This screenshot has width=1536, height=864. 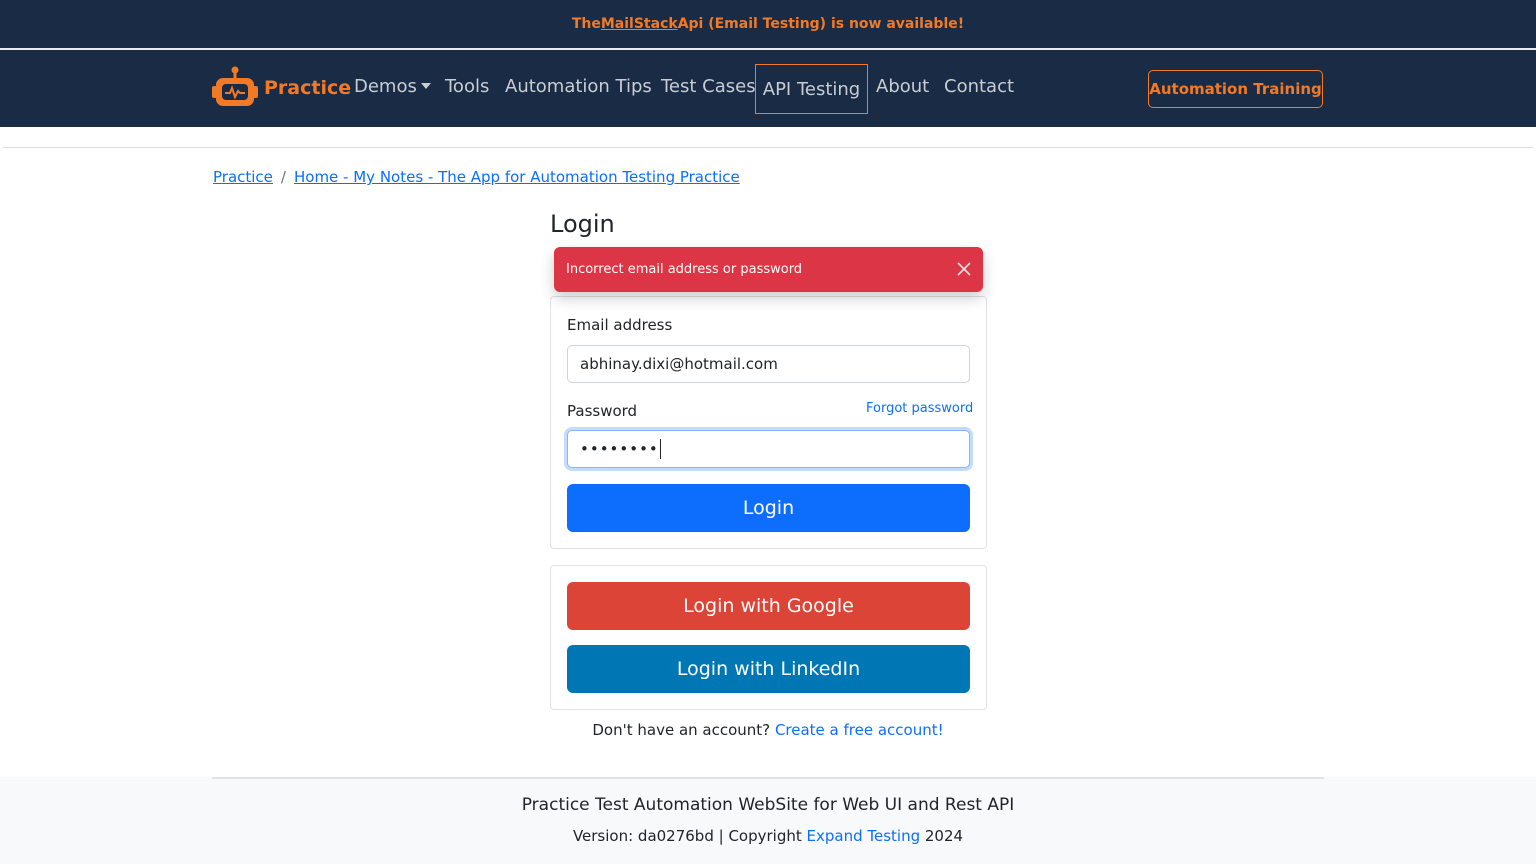 I want to click on announcement-prefix: The, so click(x=586, y=24).